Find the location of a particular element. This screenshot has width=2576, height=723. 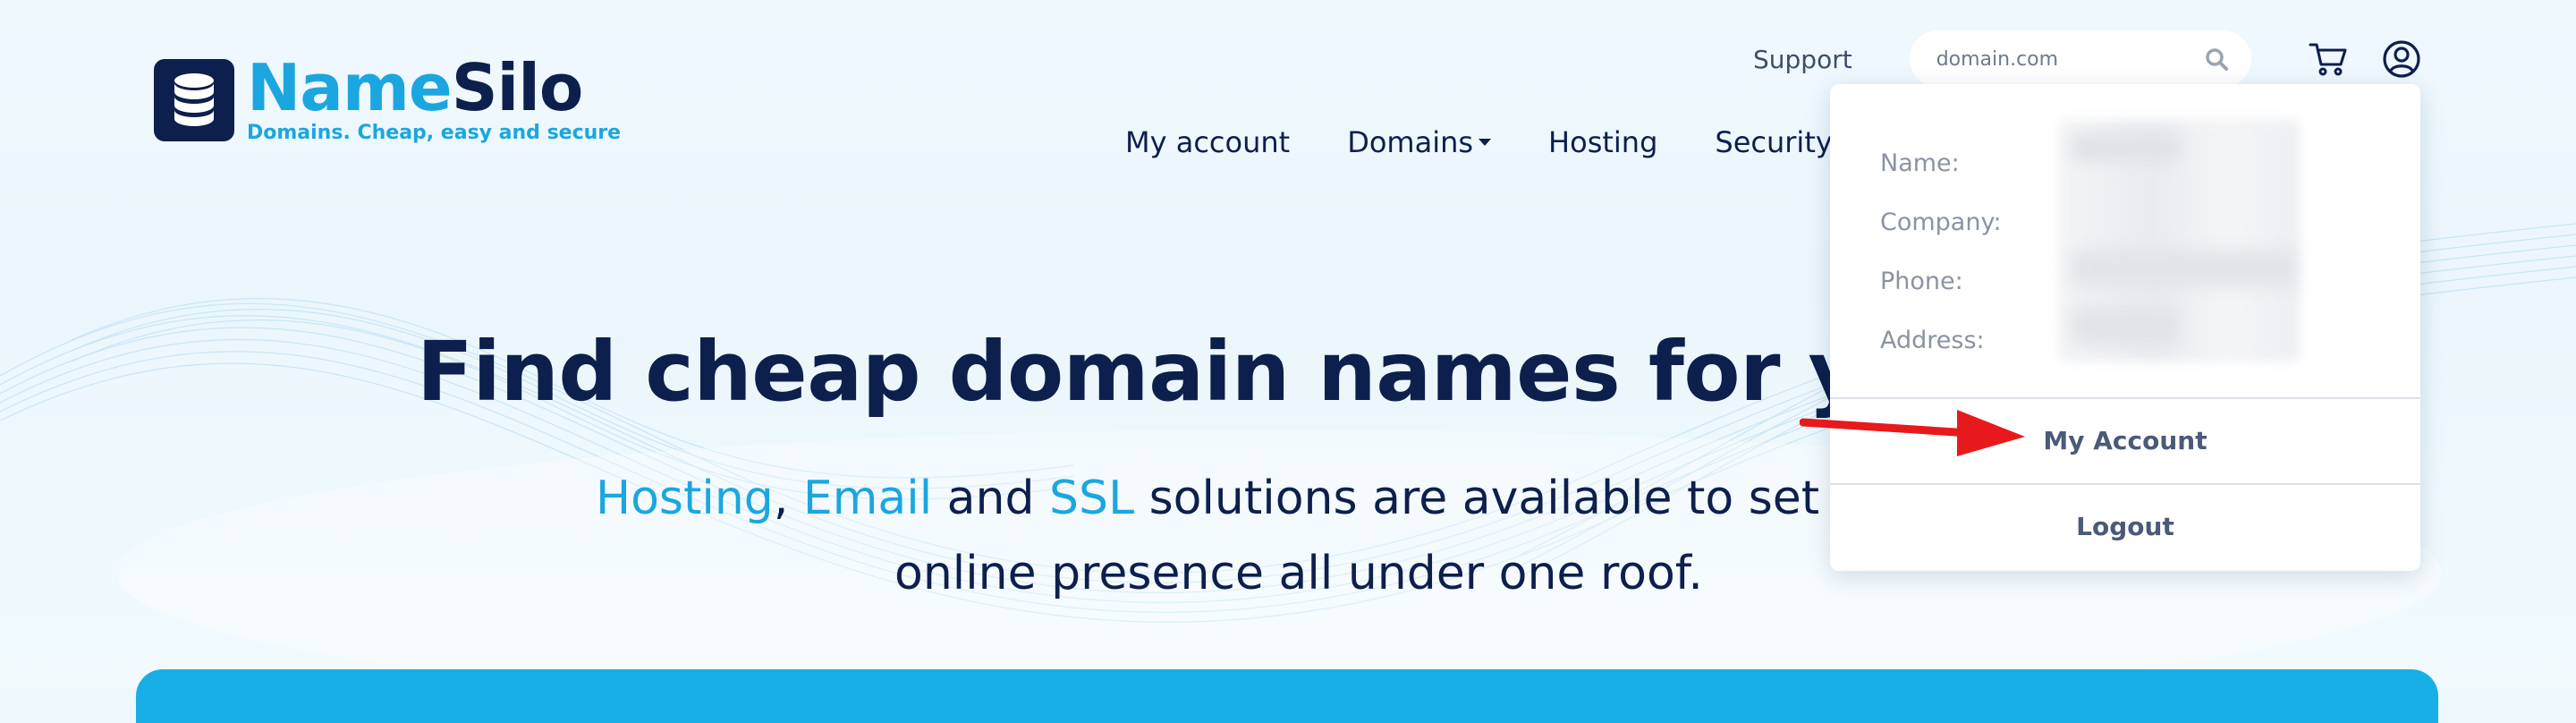

redacted-address is located at coordinates (2125, 326).